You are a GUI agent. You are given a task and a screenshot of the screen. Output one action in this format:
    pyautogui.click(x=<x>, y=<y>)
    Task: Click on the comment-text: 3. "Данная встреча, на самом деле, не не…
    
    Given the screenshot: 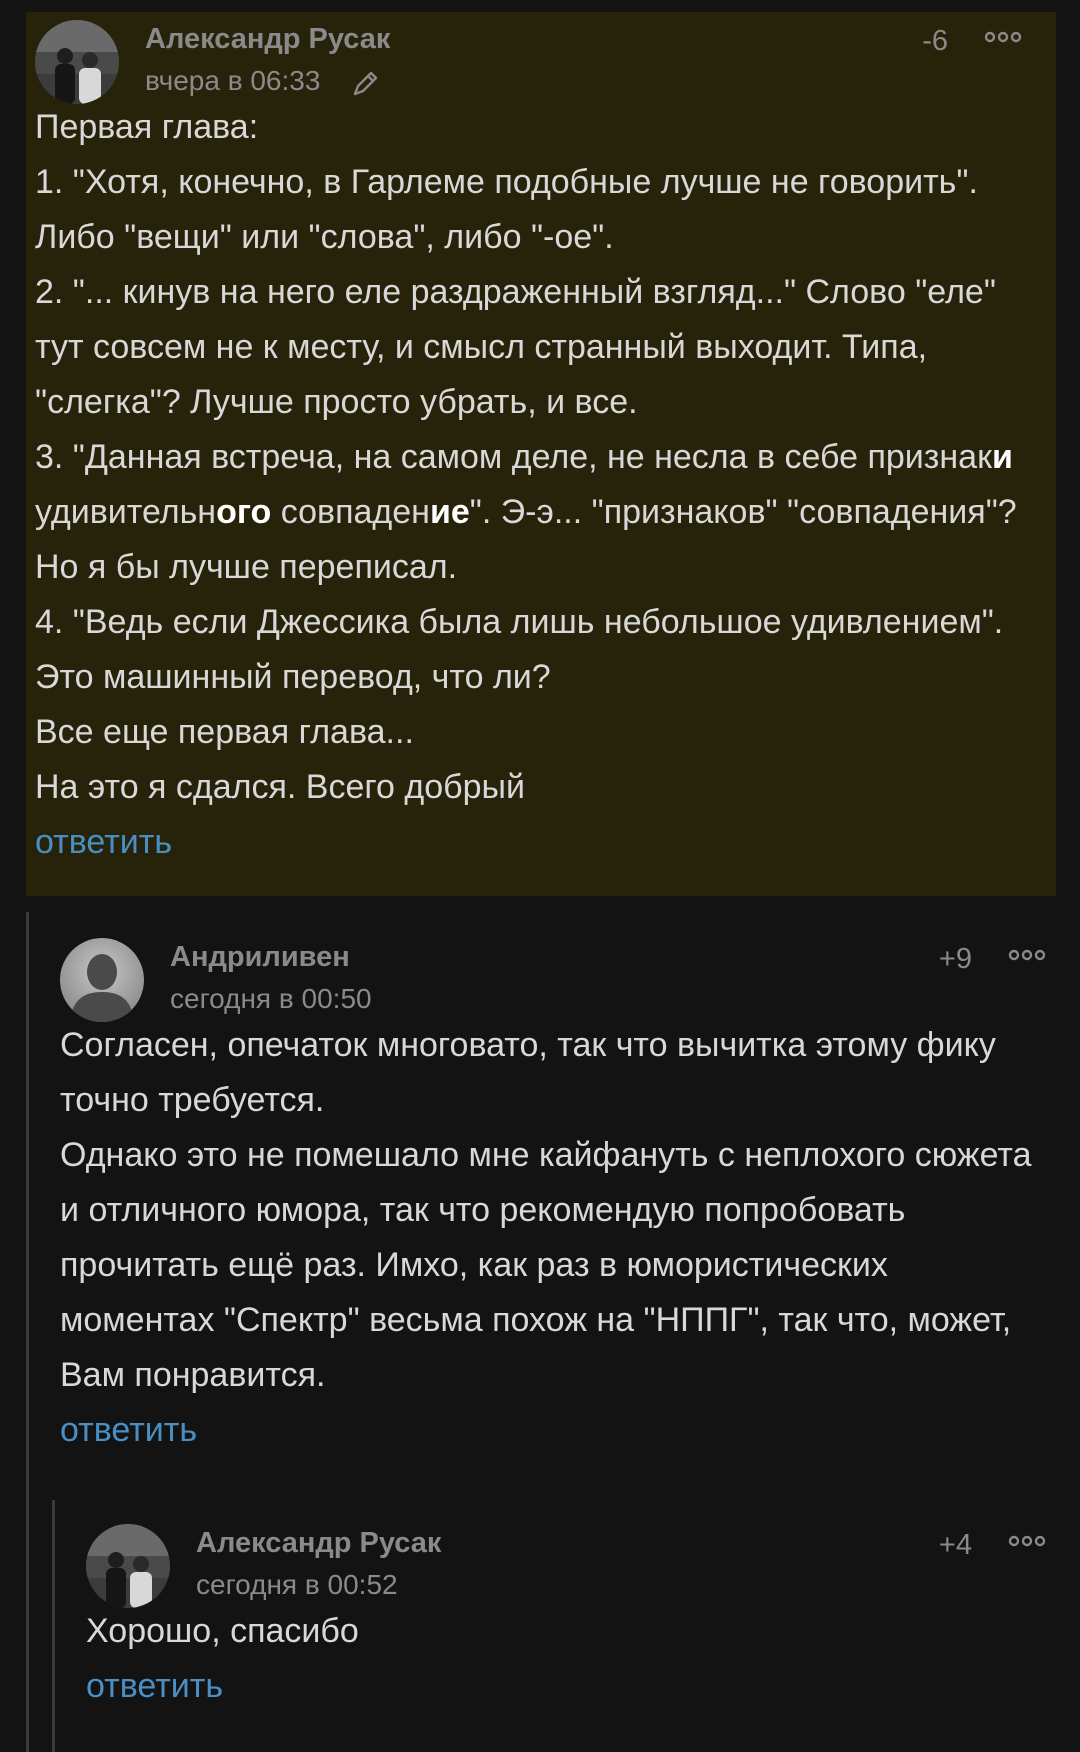 What is the action you would take?
    pyautogui.click(x=526, y=512)
    